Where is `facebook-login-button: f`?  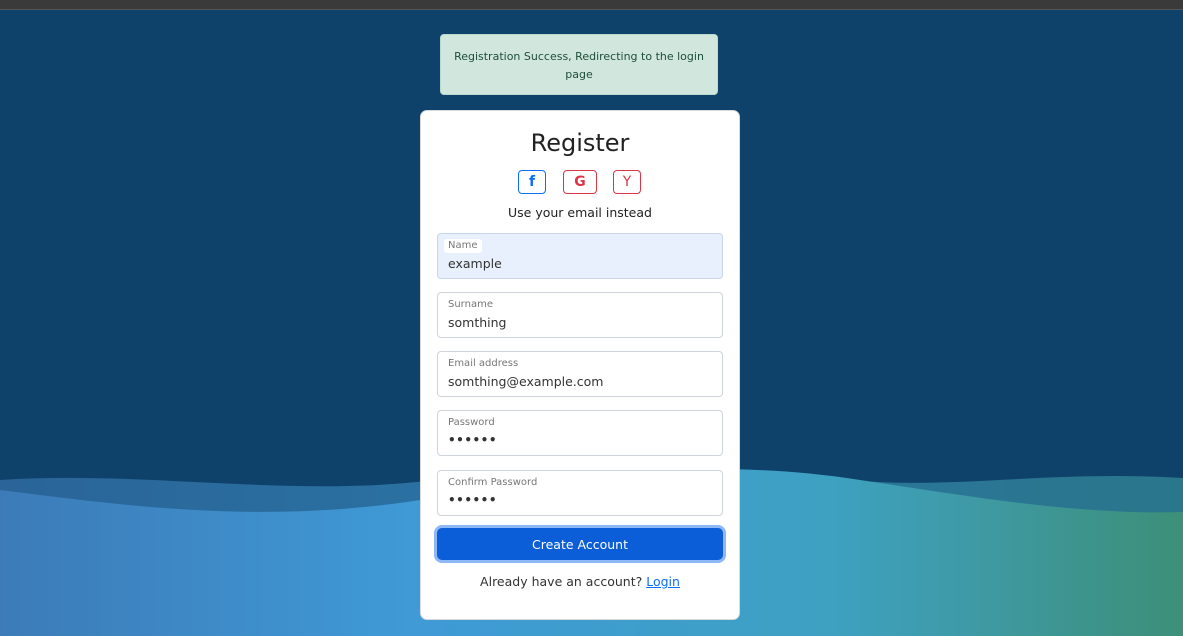 facebook-login-button: f is located at coordinates (532, 182).